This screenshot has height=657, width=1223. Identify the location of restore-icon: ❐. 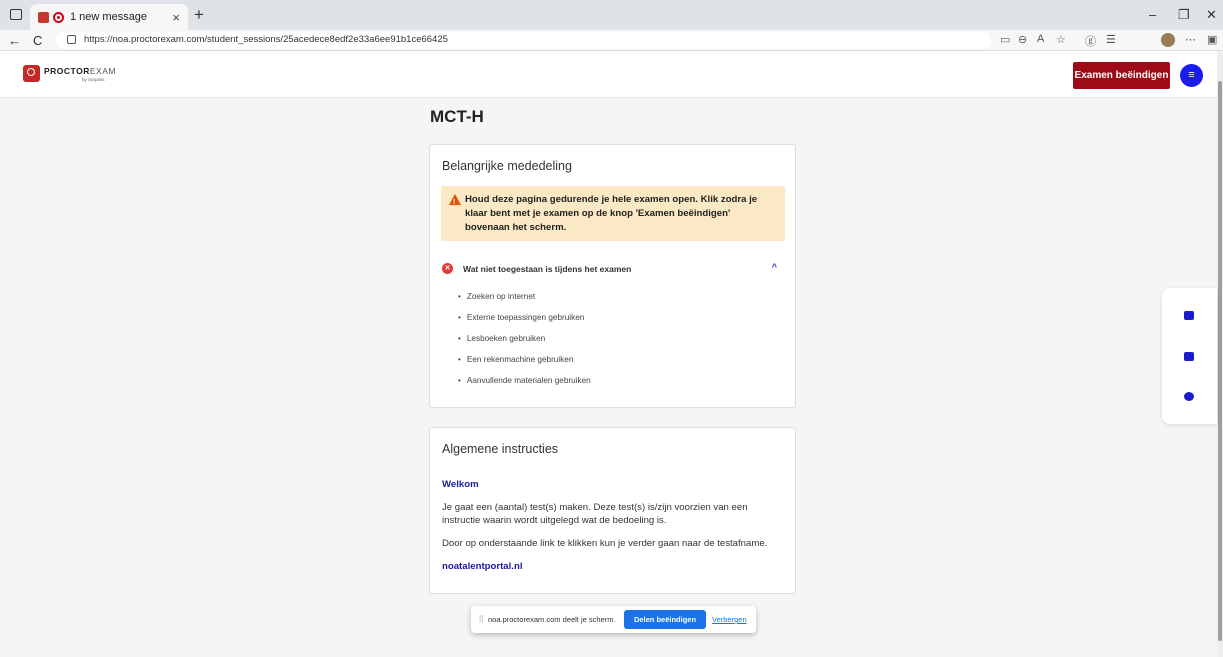
(1184, 15).